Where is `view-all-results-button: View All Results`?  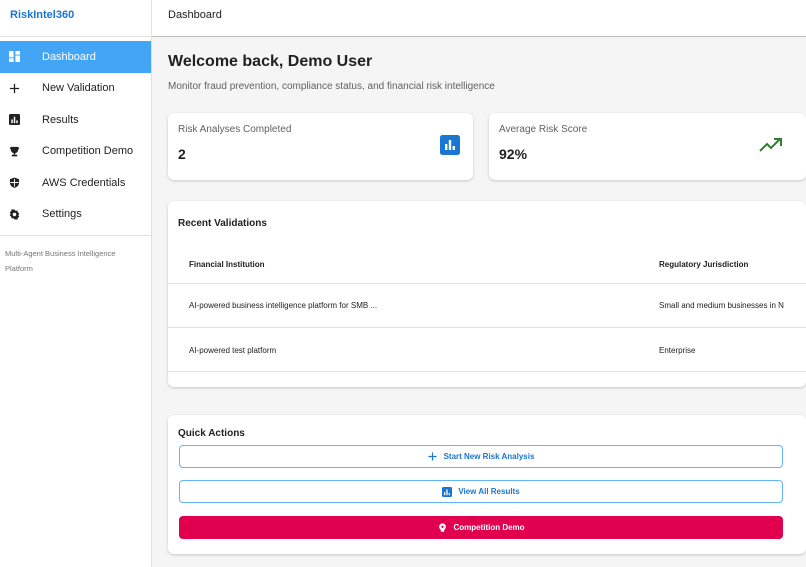
view-all-results-button: View All Results is located at coordinates (481, 491).